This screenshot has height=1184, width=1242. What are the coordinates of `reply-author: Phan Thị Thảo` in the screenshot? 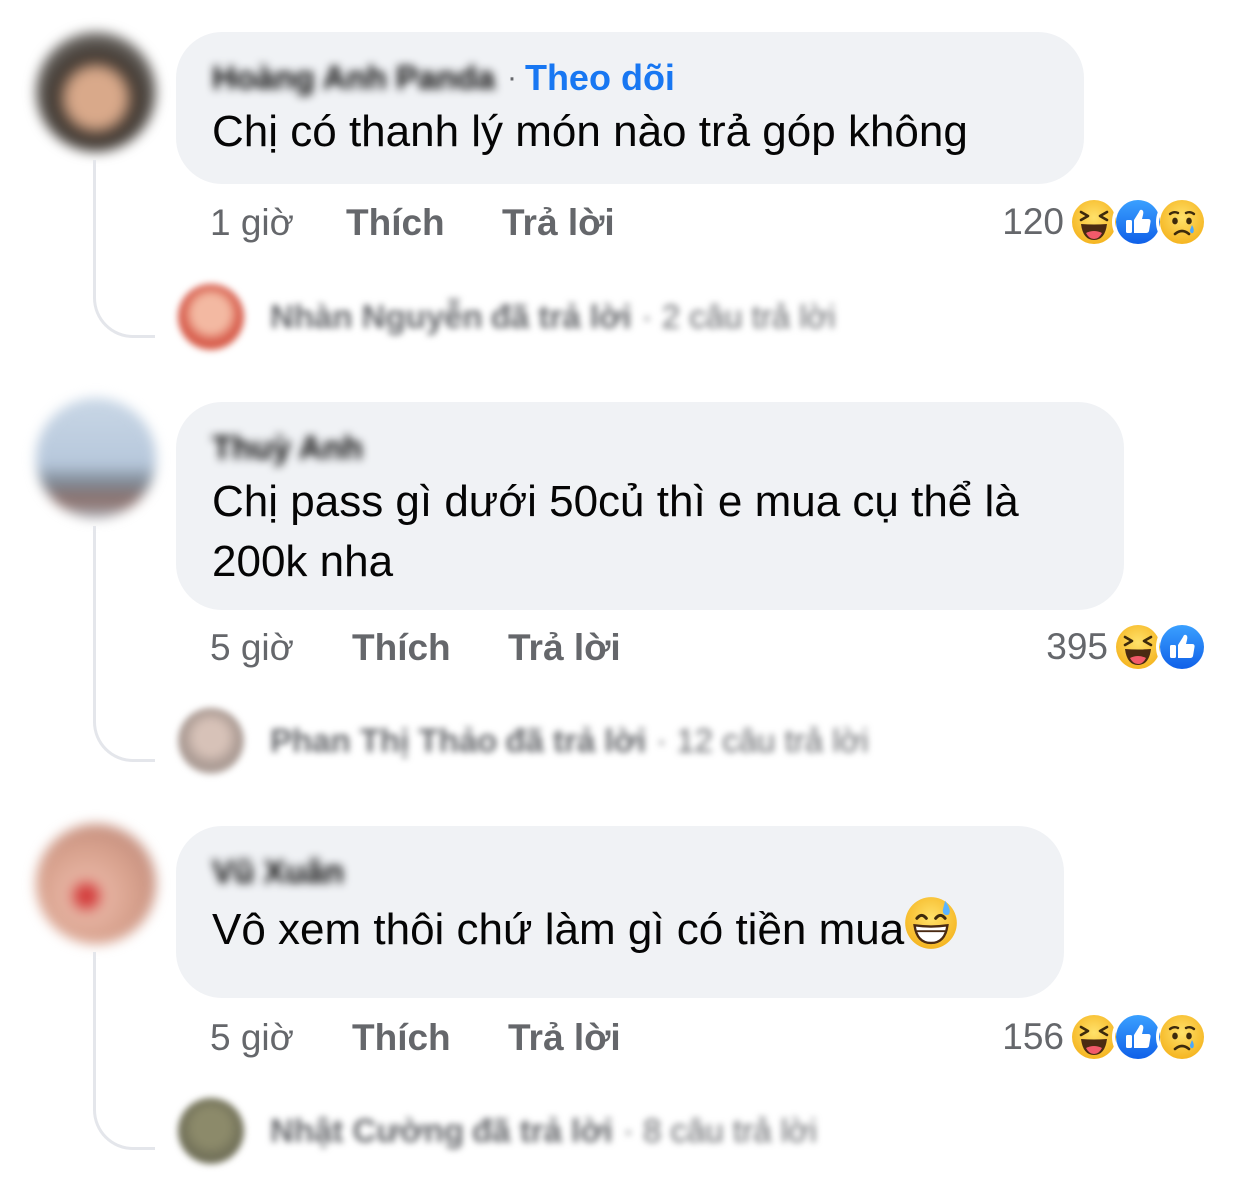 It's located at (384, 740).